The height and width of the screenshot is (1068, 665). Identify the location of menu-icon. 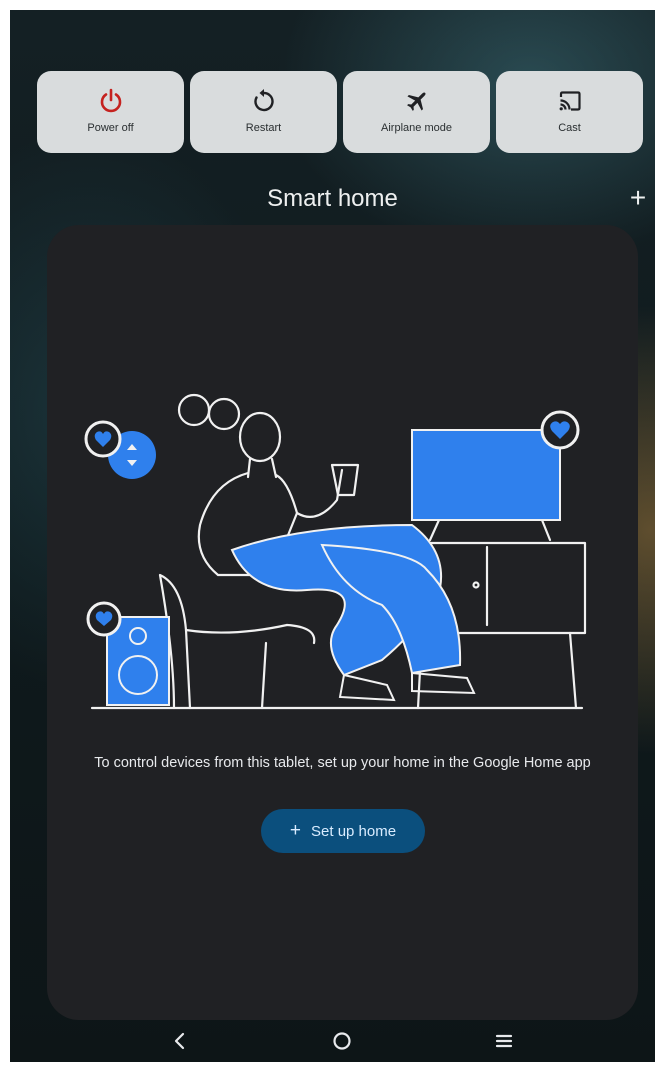
(504, 1041).